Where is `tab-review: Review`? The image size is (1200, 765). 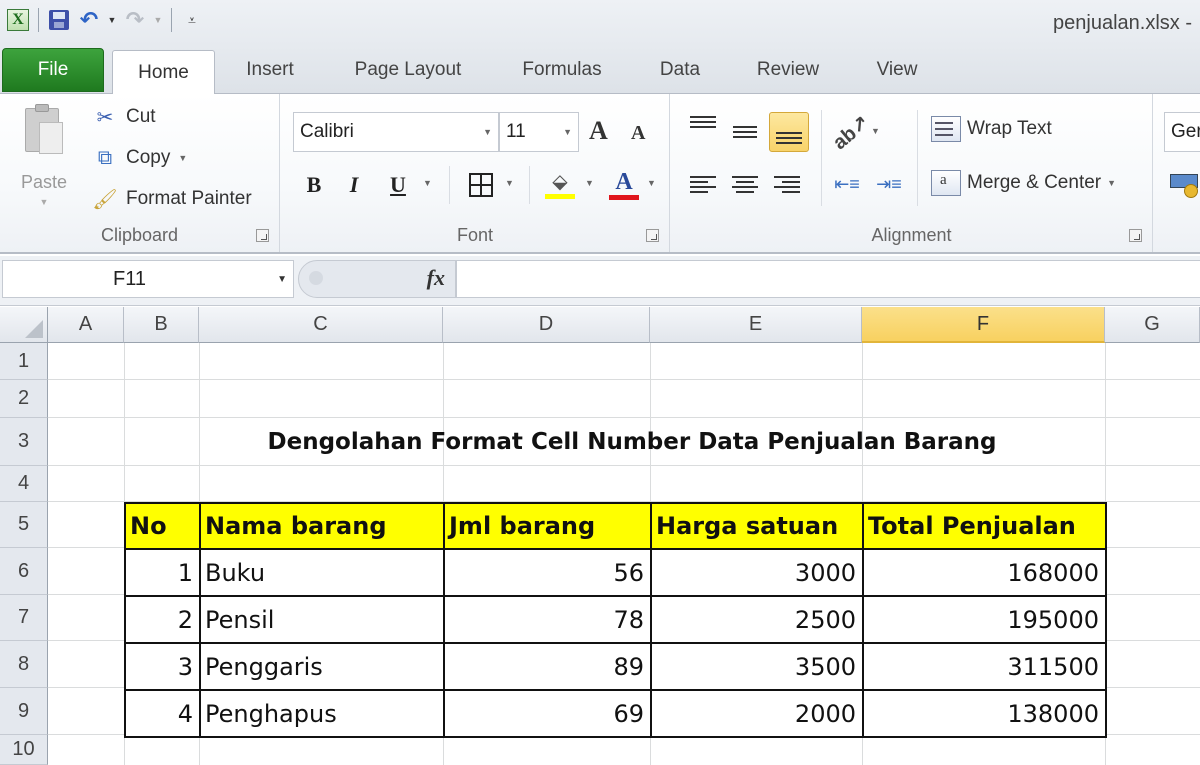
tab-review: Review is located at coordinates (788, 70).